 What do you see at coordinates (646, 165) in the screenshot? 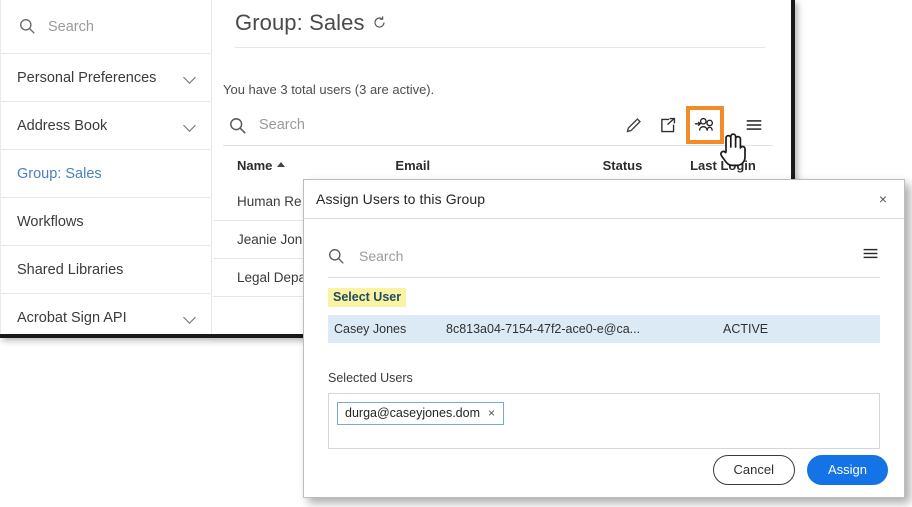
I see `column-header-status: Status` at bounding box center [646, 165].